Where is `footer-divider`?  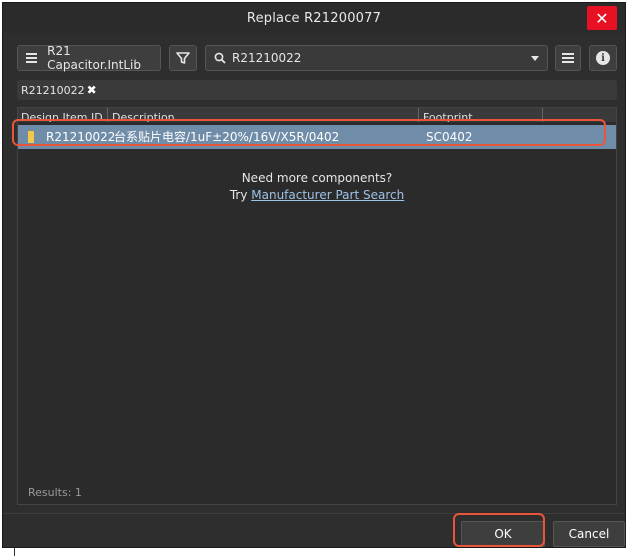
footer-divider is located at coordinates (314, 513).